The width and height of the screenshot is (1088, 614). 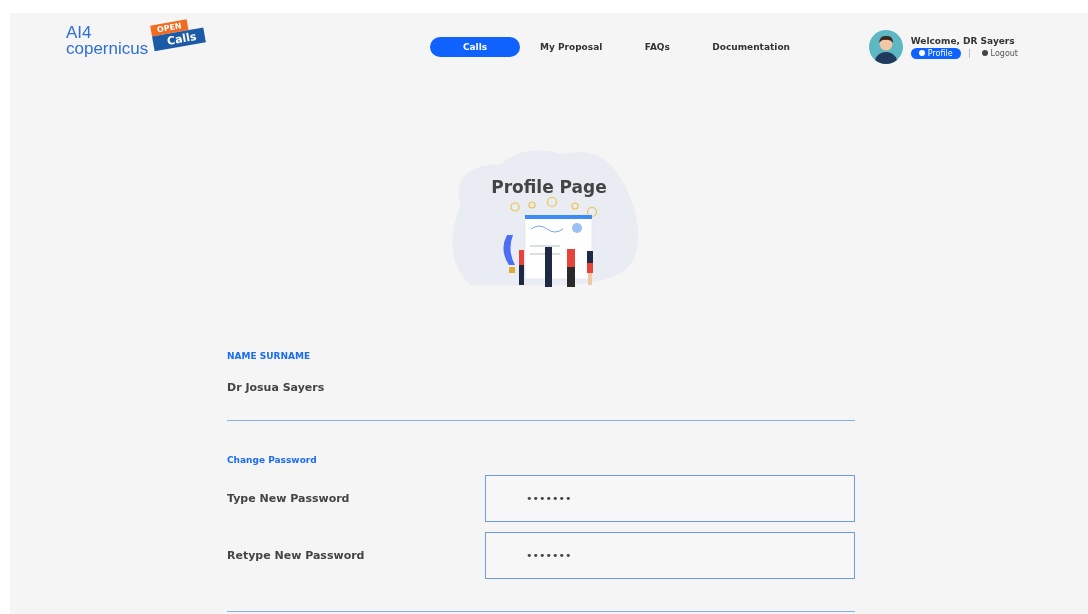 What do you see at coordinates (963, 40) in the screenshot?
I see `welcome-text: Welcome, DR Sayers` at bounding box center [963, 40].